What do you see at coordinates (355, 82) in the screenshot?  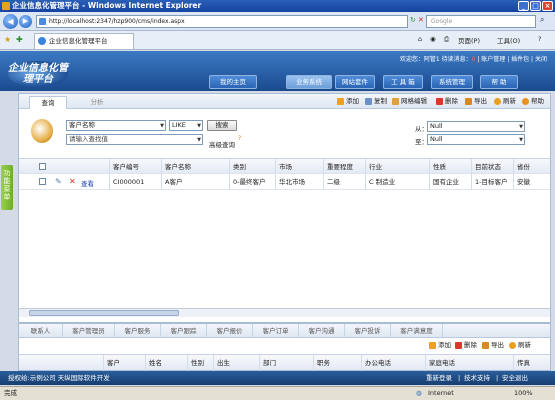 I see `nav-website: 网站套件` at bounding box center [355, 82].